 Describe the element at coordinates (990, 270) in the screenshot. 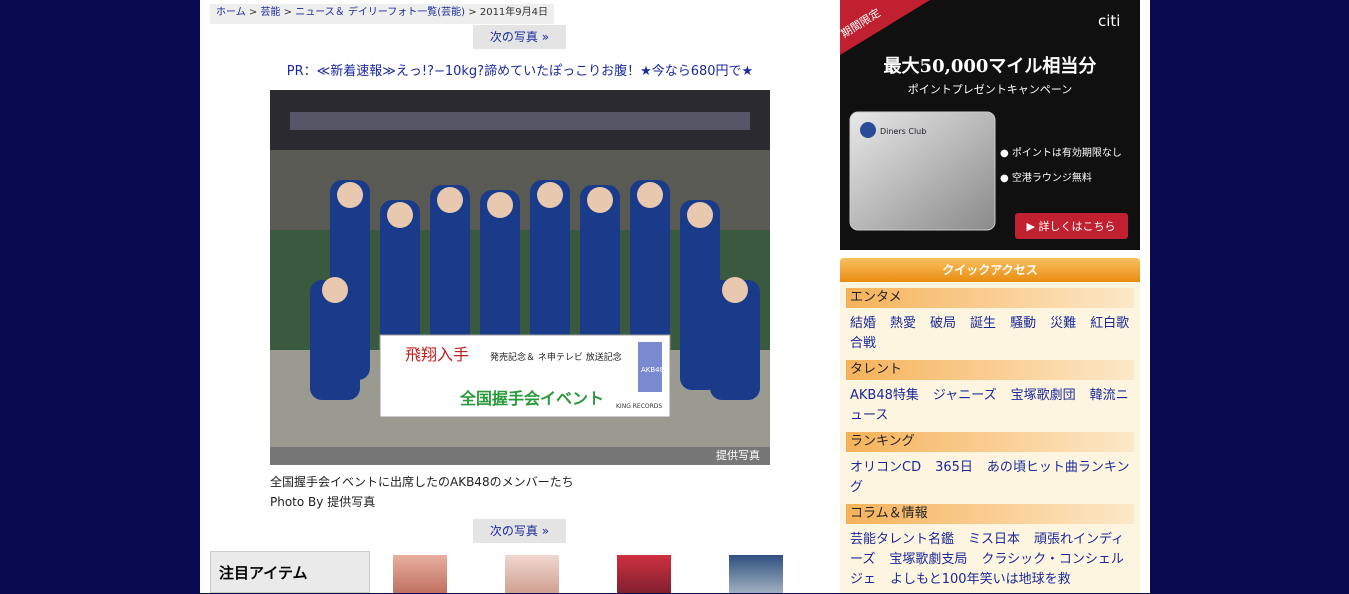

I see `quick-access-title: クイックアクセス` at that location.